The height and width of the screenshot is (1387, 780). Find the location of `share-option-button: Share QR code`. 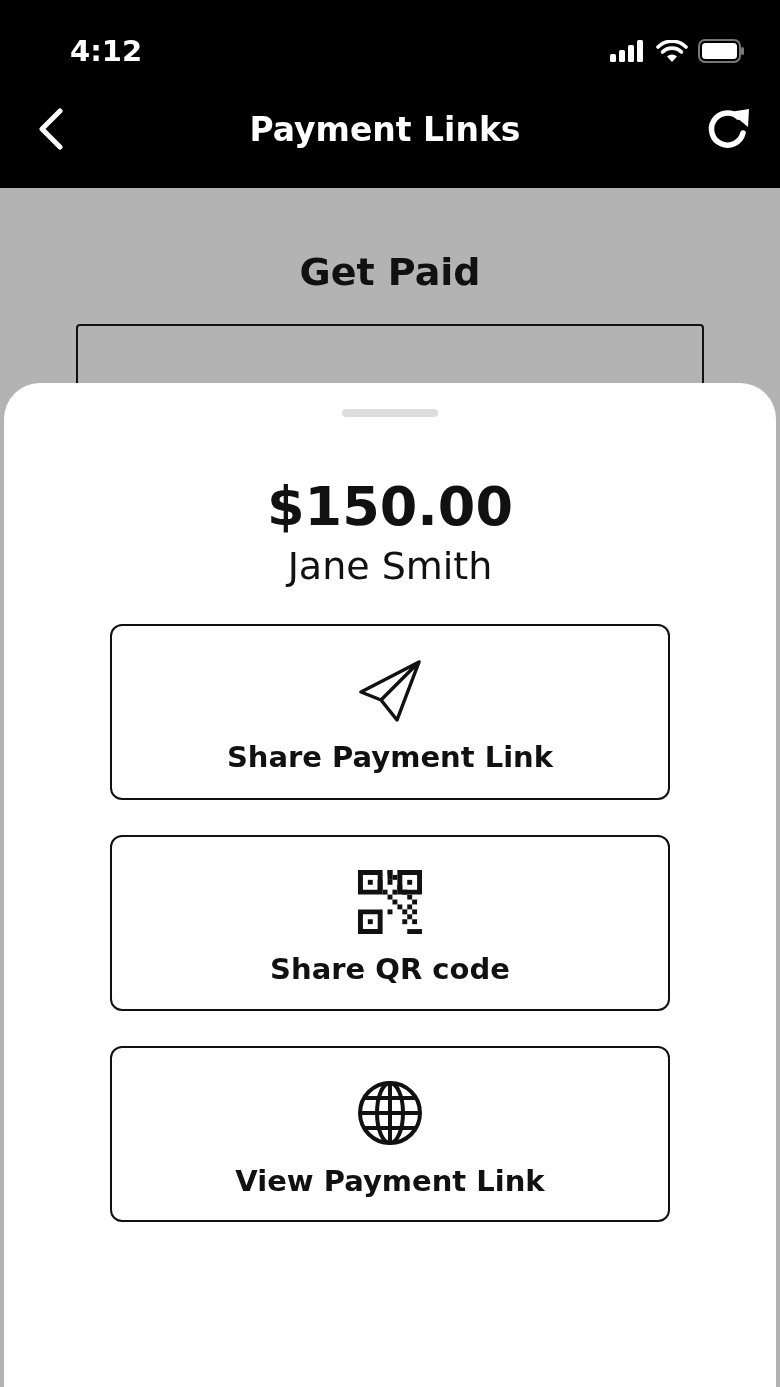

share-option-button: Share QR code is located at coordinates (390, 923).